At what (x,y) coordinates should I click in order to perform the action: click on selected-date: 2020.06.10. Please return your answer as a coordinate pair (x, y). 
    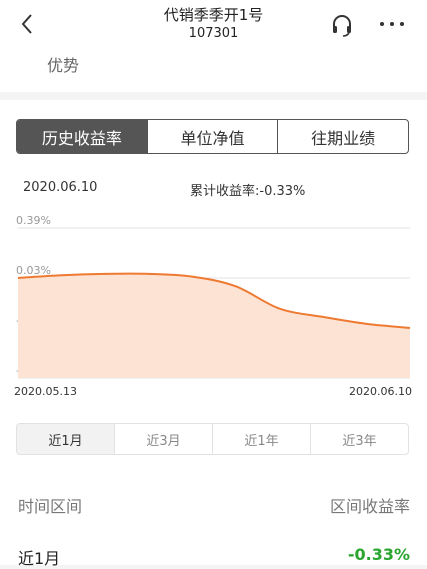
    Looking at the image, I should click on (60, 187).